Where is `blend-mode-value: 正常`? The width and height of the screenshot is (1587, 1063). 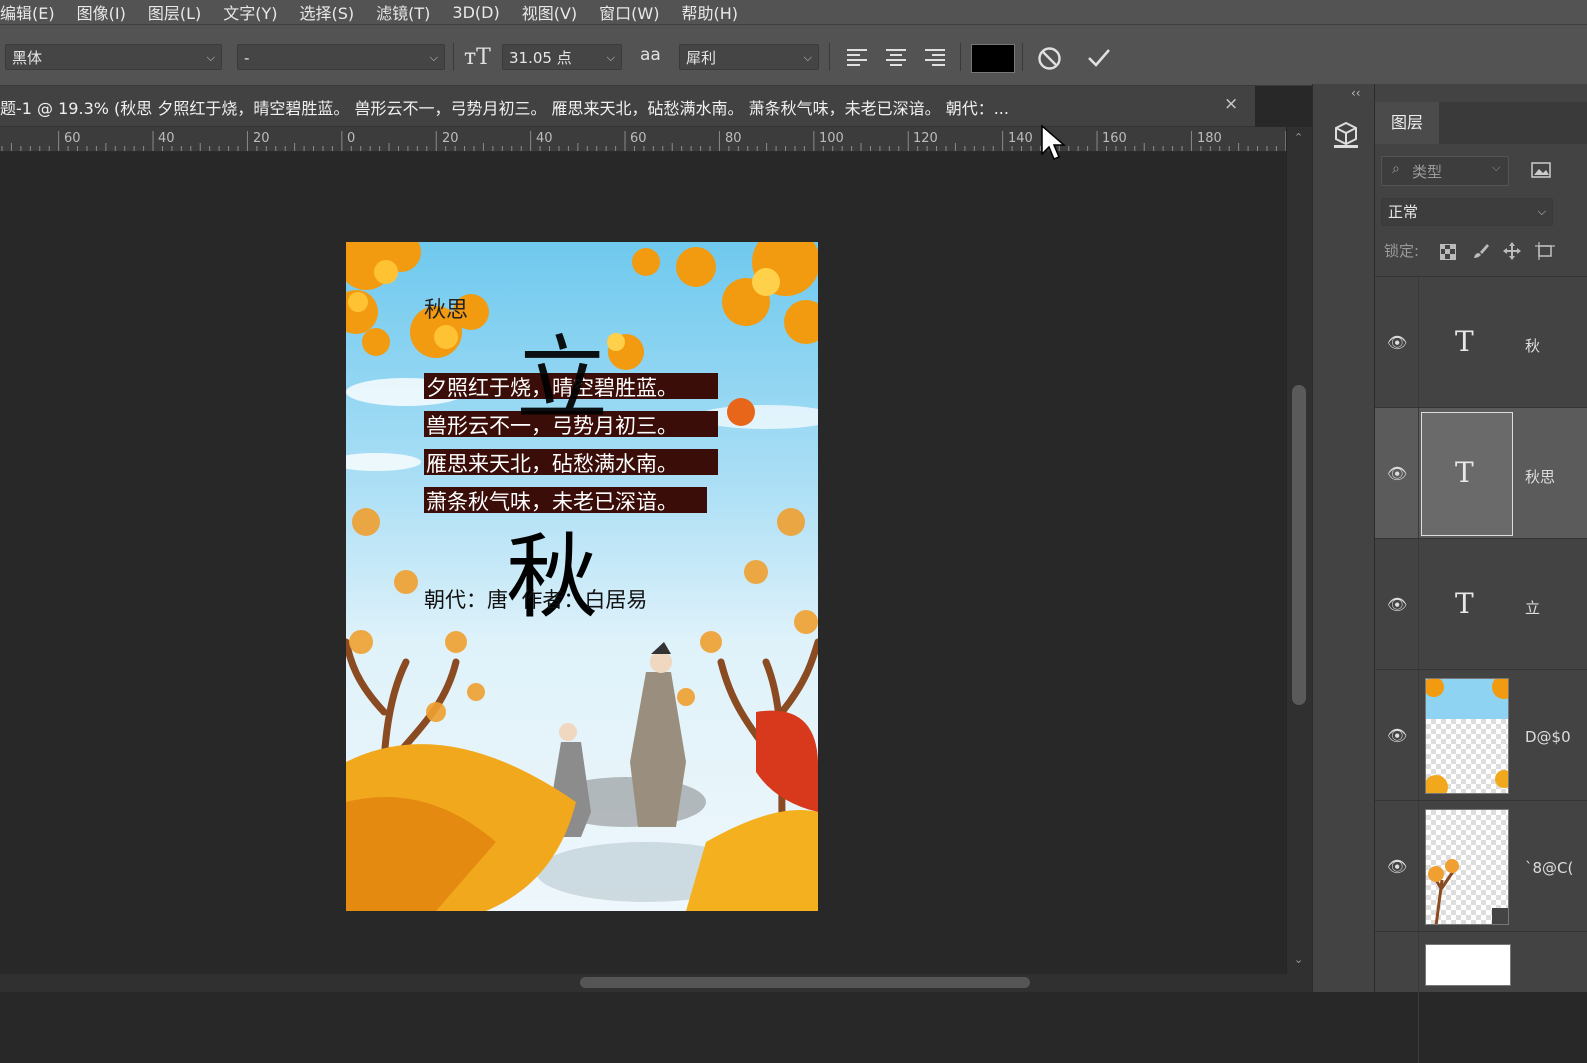 blend-mode-value: 正常 is located at coordinates (1403, 212).